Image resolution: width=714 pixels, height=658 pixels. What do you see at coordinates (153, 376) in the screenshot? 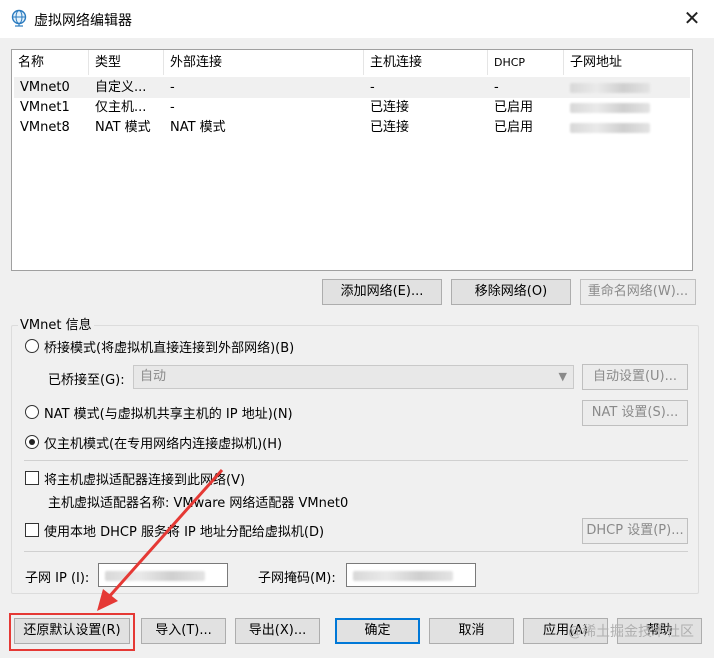
I see `bridged-to-value: 自动` at bounding box center [153, 376].